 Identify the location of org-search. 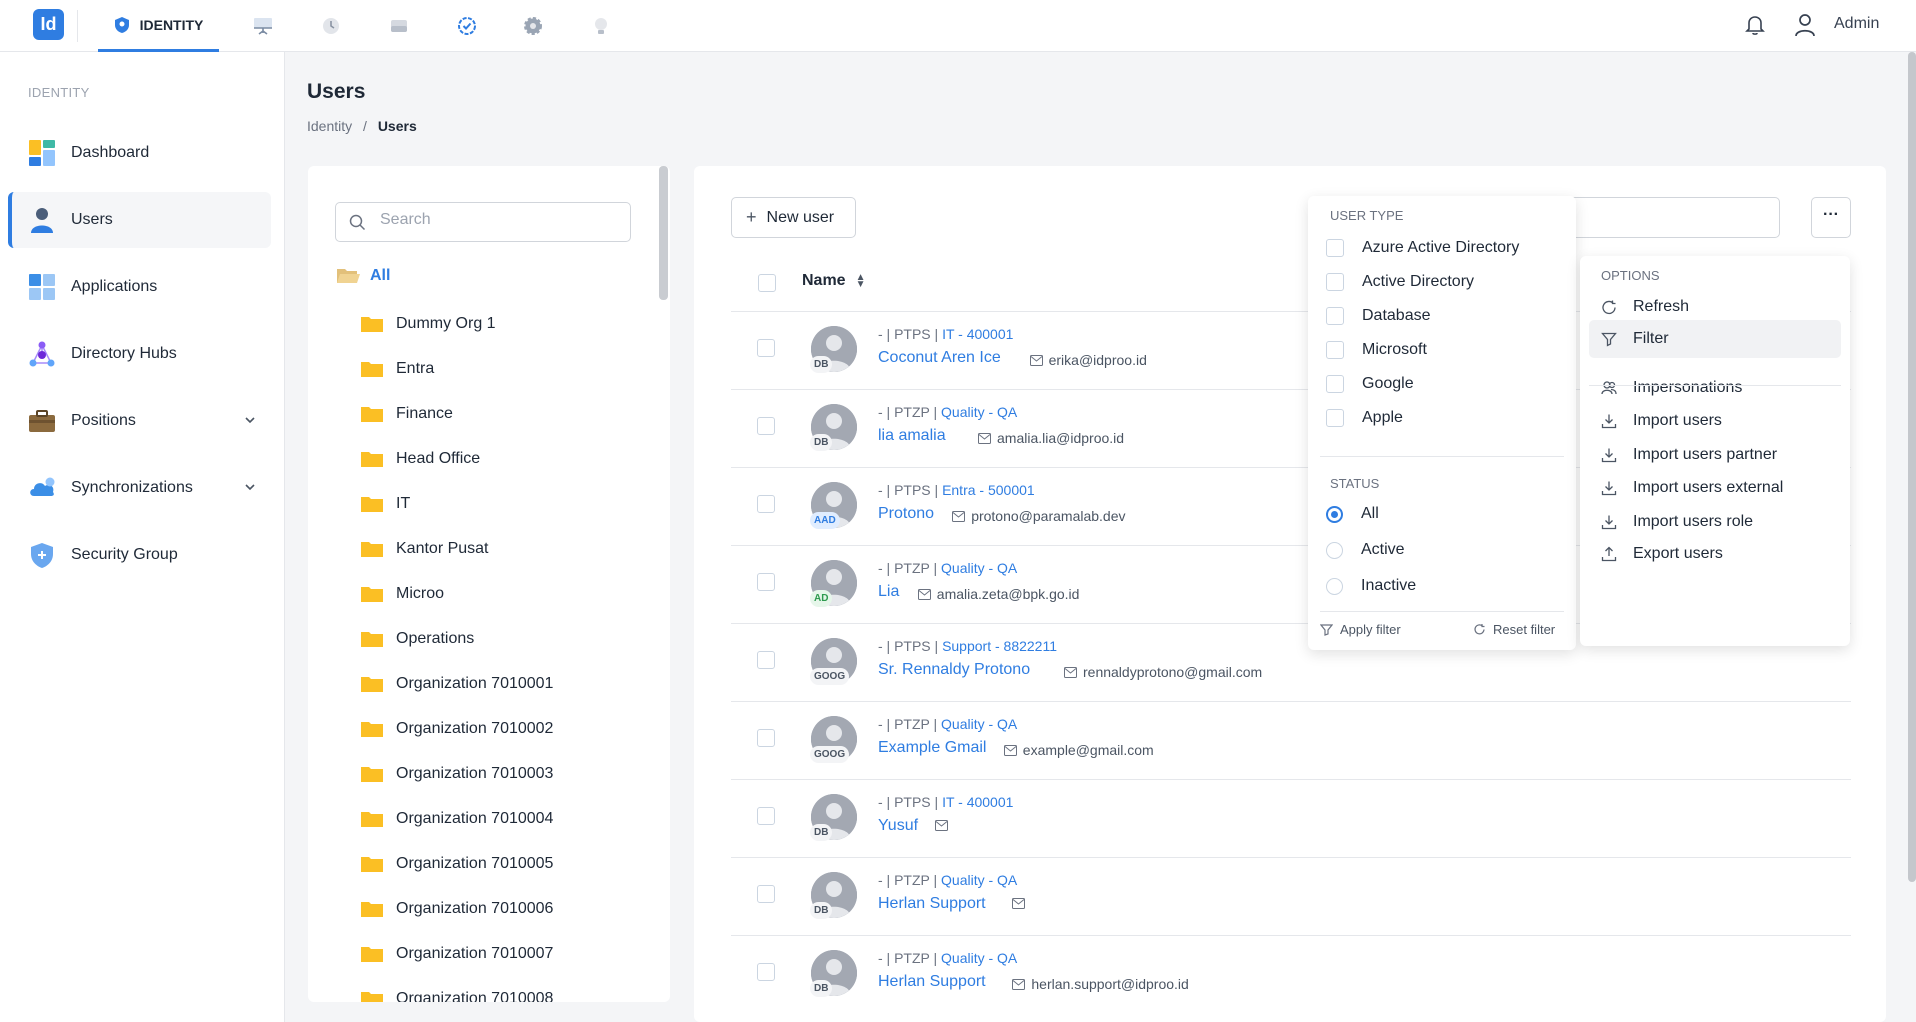
(483, 222).